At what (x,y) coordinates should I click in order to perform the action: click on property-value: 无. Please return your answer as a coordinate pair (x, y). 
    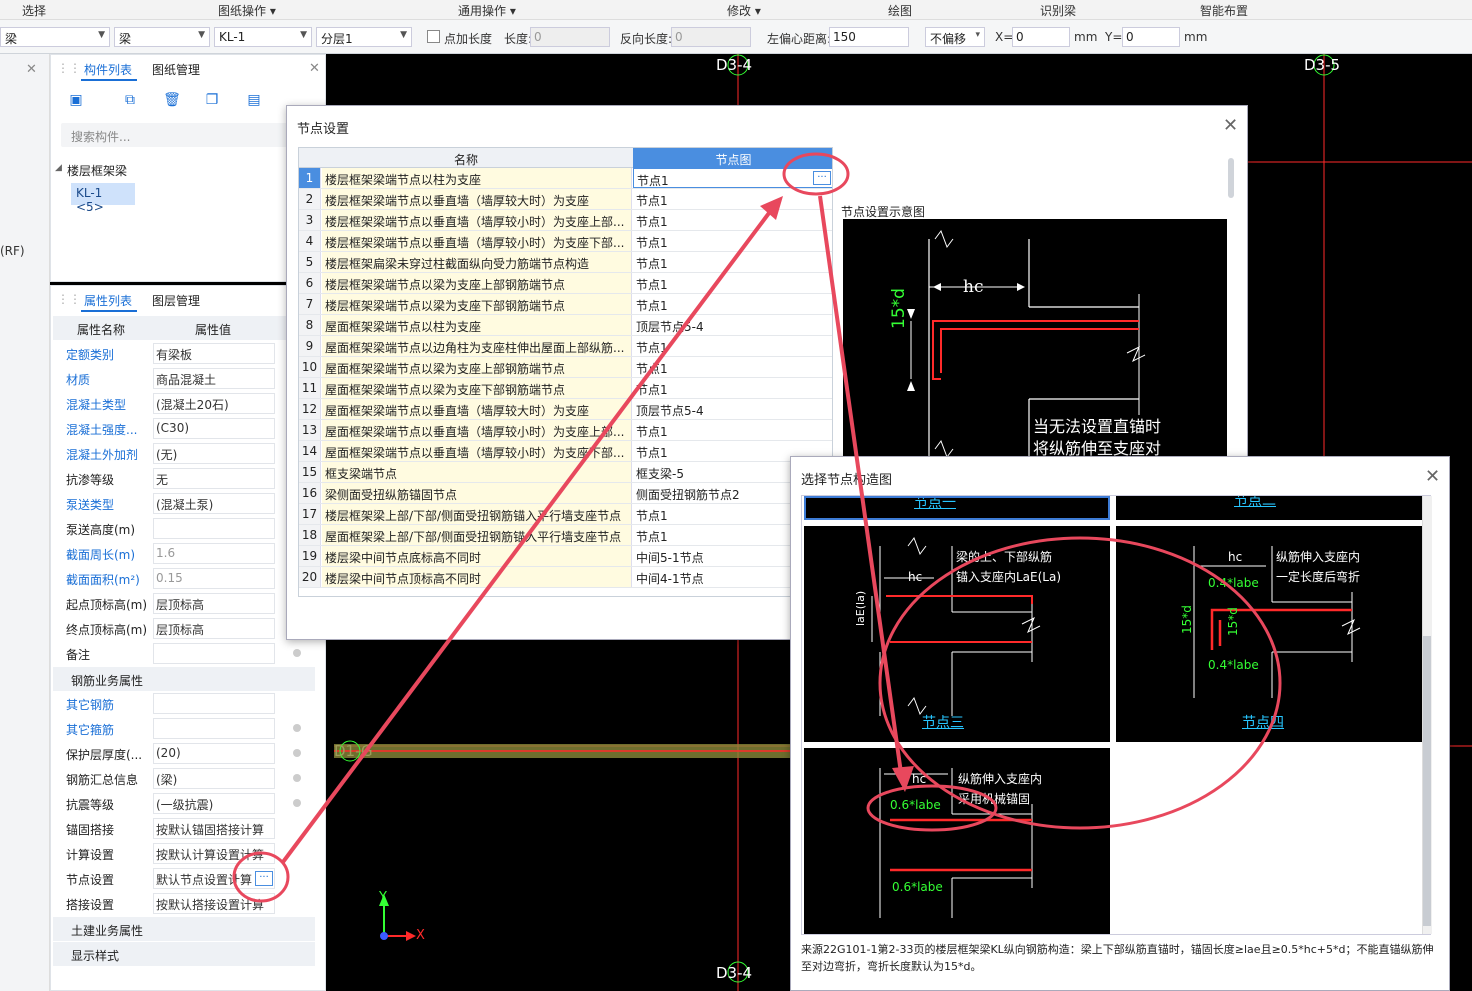
    Looking at the image, I should click on (214, 478).